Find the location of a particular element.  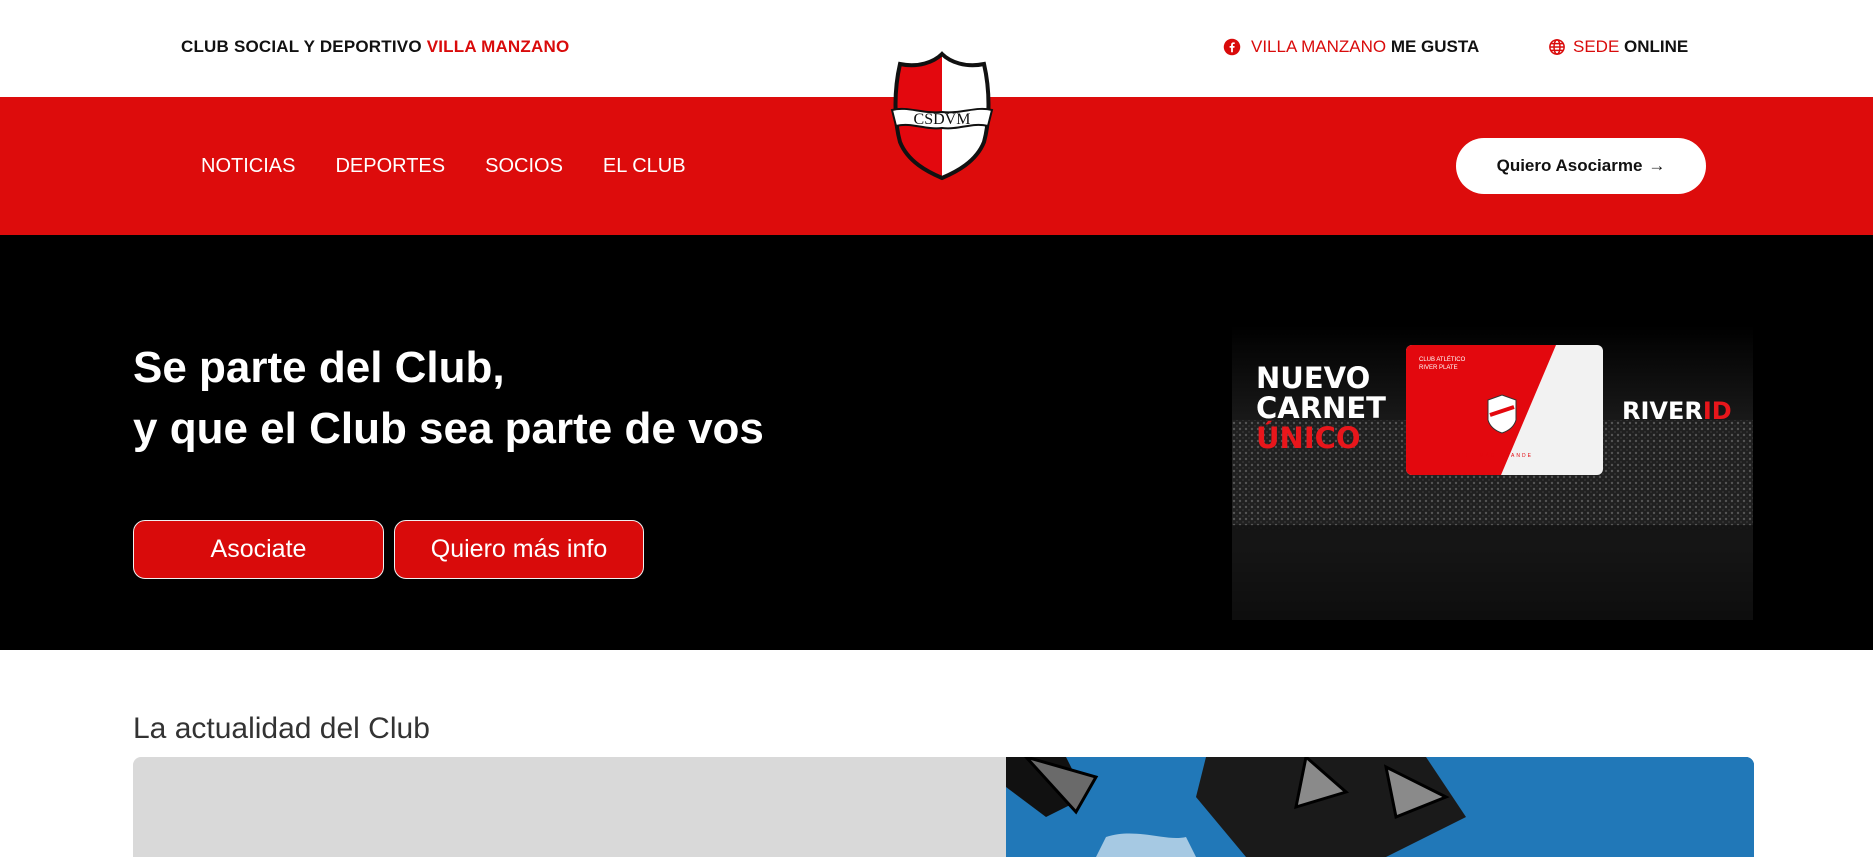

promo-line-3: ÚNICO is located at coordinates (1308, 438).